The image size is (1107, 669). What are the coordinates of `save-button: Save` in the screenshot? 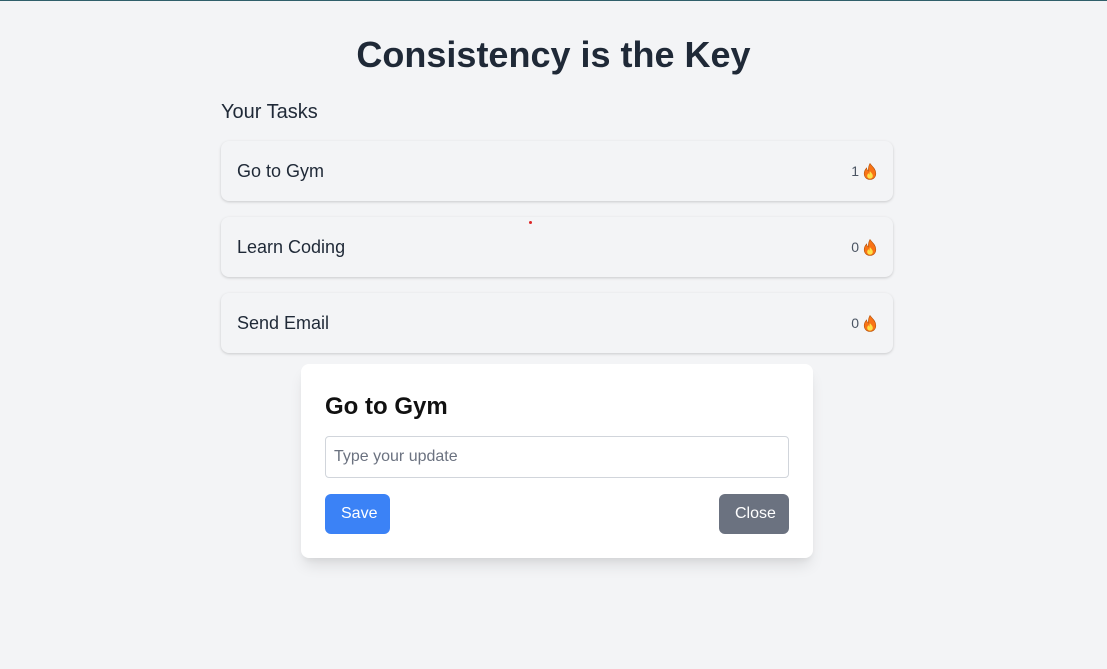 It's located at (357, 514).